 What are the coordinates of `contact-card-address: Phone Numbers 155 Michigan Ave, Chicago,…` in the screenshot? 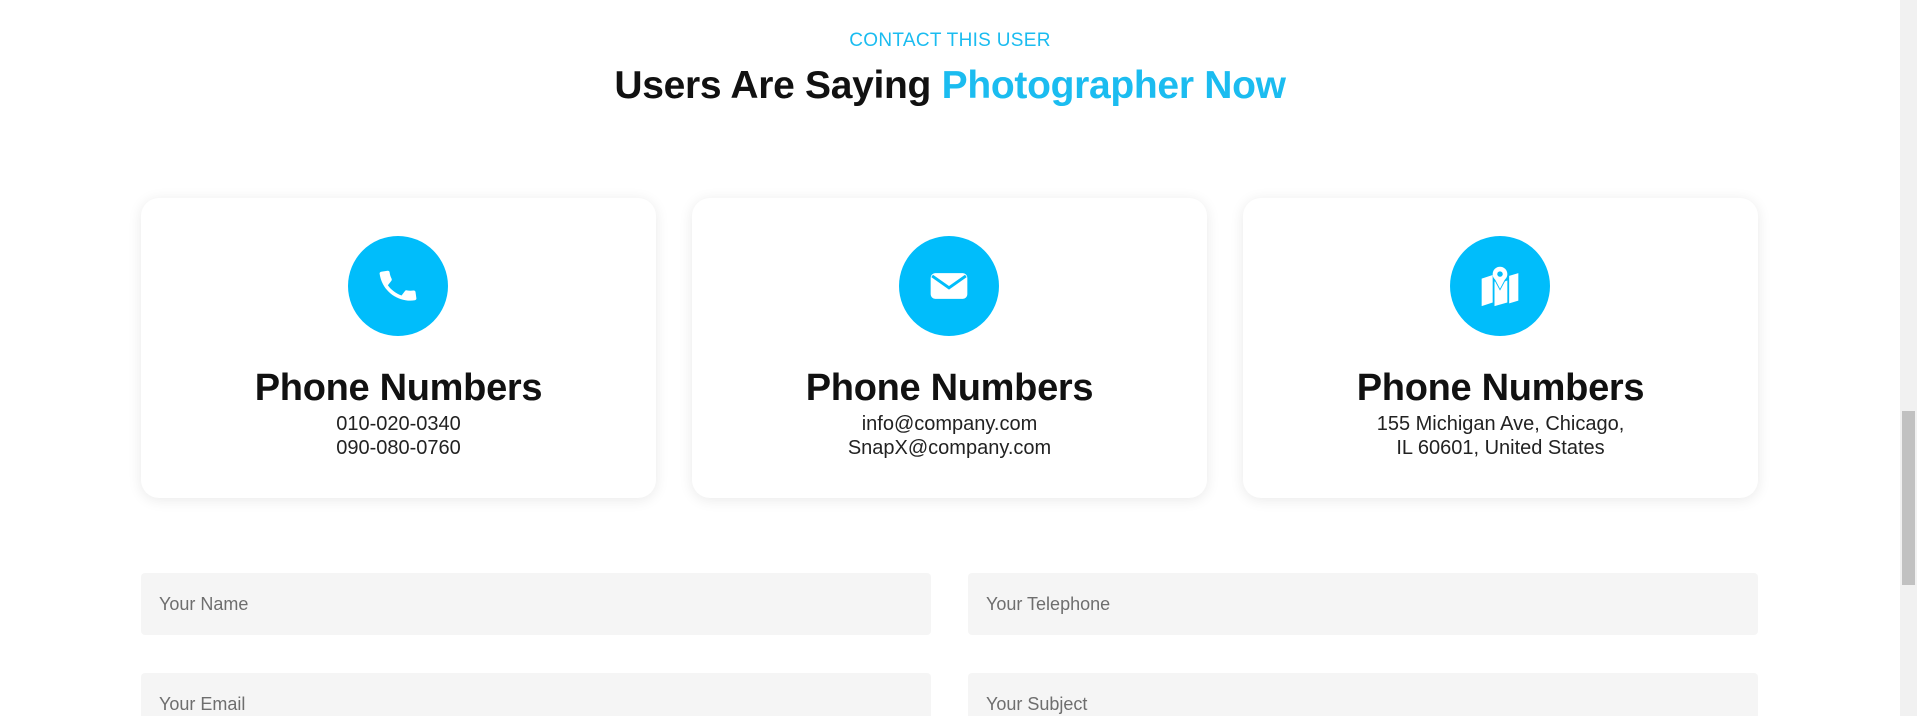 It's located at (1500, 348).